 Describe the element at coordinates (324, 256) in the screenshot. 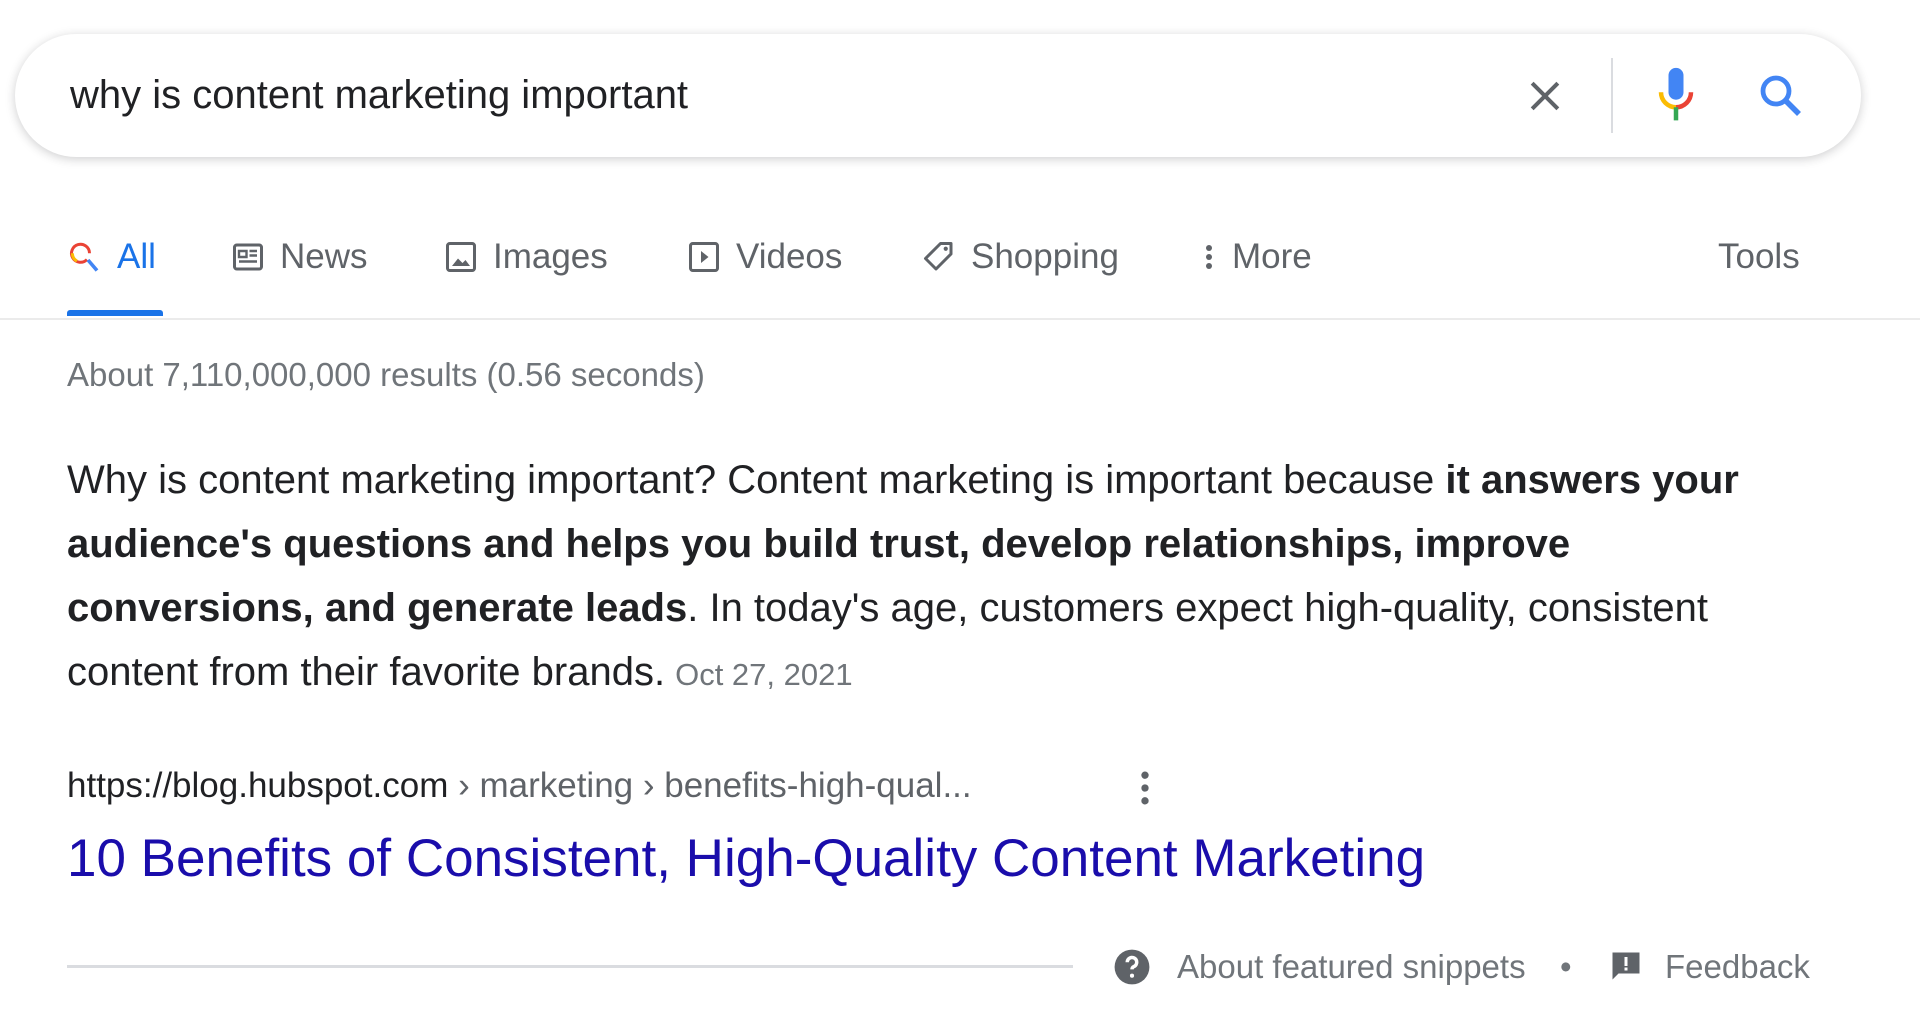

I see `tab-label: News` at that location.